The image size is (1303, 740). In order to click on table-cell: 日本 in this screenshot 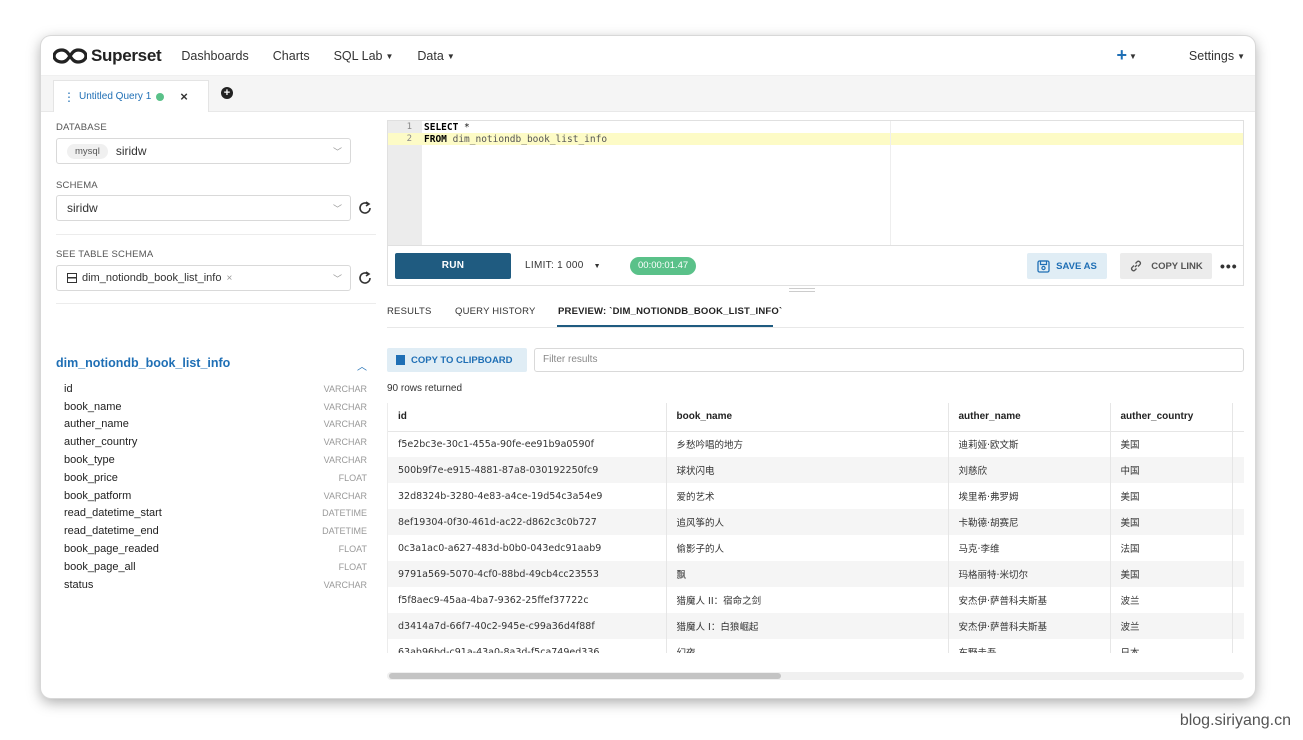, I will do `click(1171, 646)`.